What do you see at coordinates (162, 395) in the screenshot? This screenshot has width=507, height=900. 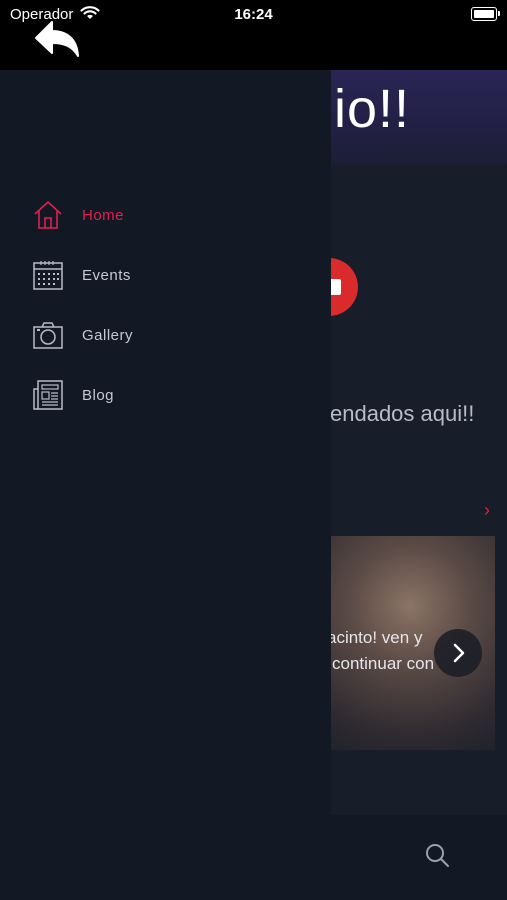 I see `drawer-item-blog: Blog` at bounding box center [162, 395].